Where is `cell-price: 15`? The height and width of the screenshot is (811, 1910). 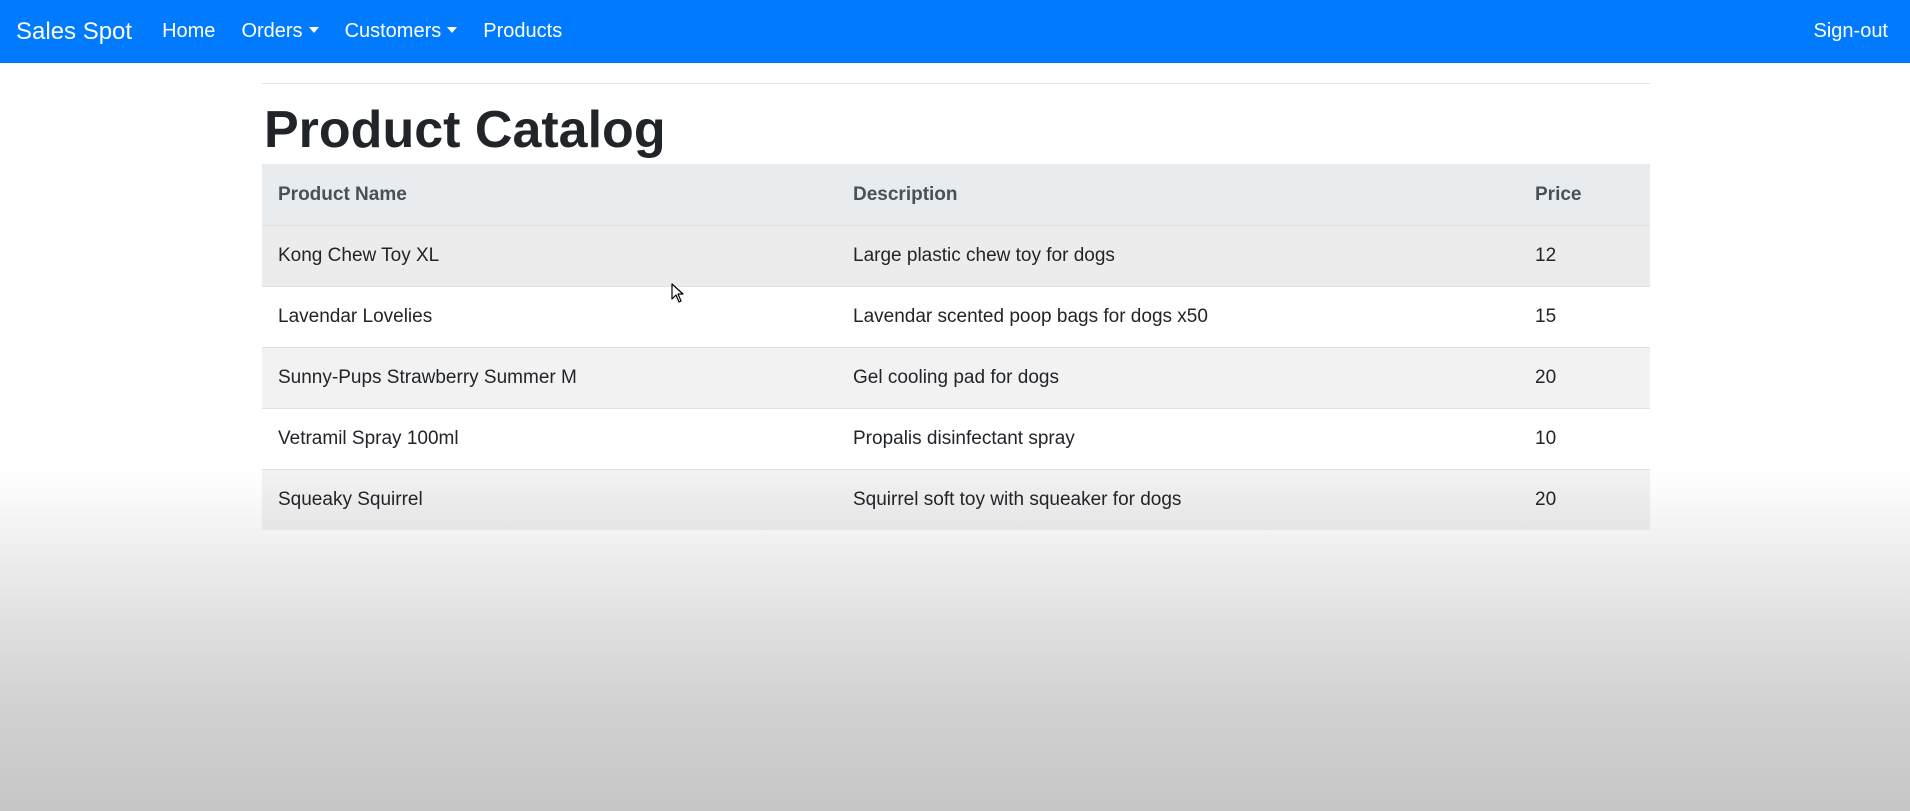
cell-price: 15 is located at coordinates (1584, 317).